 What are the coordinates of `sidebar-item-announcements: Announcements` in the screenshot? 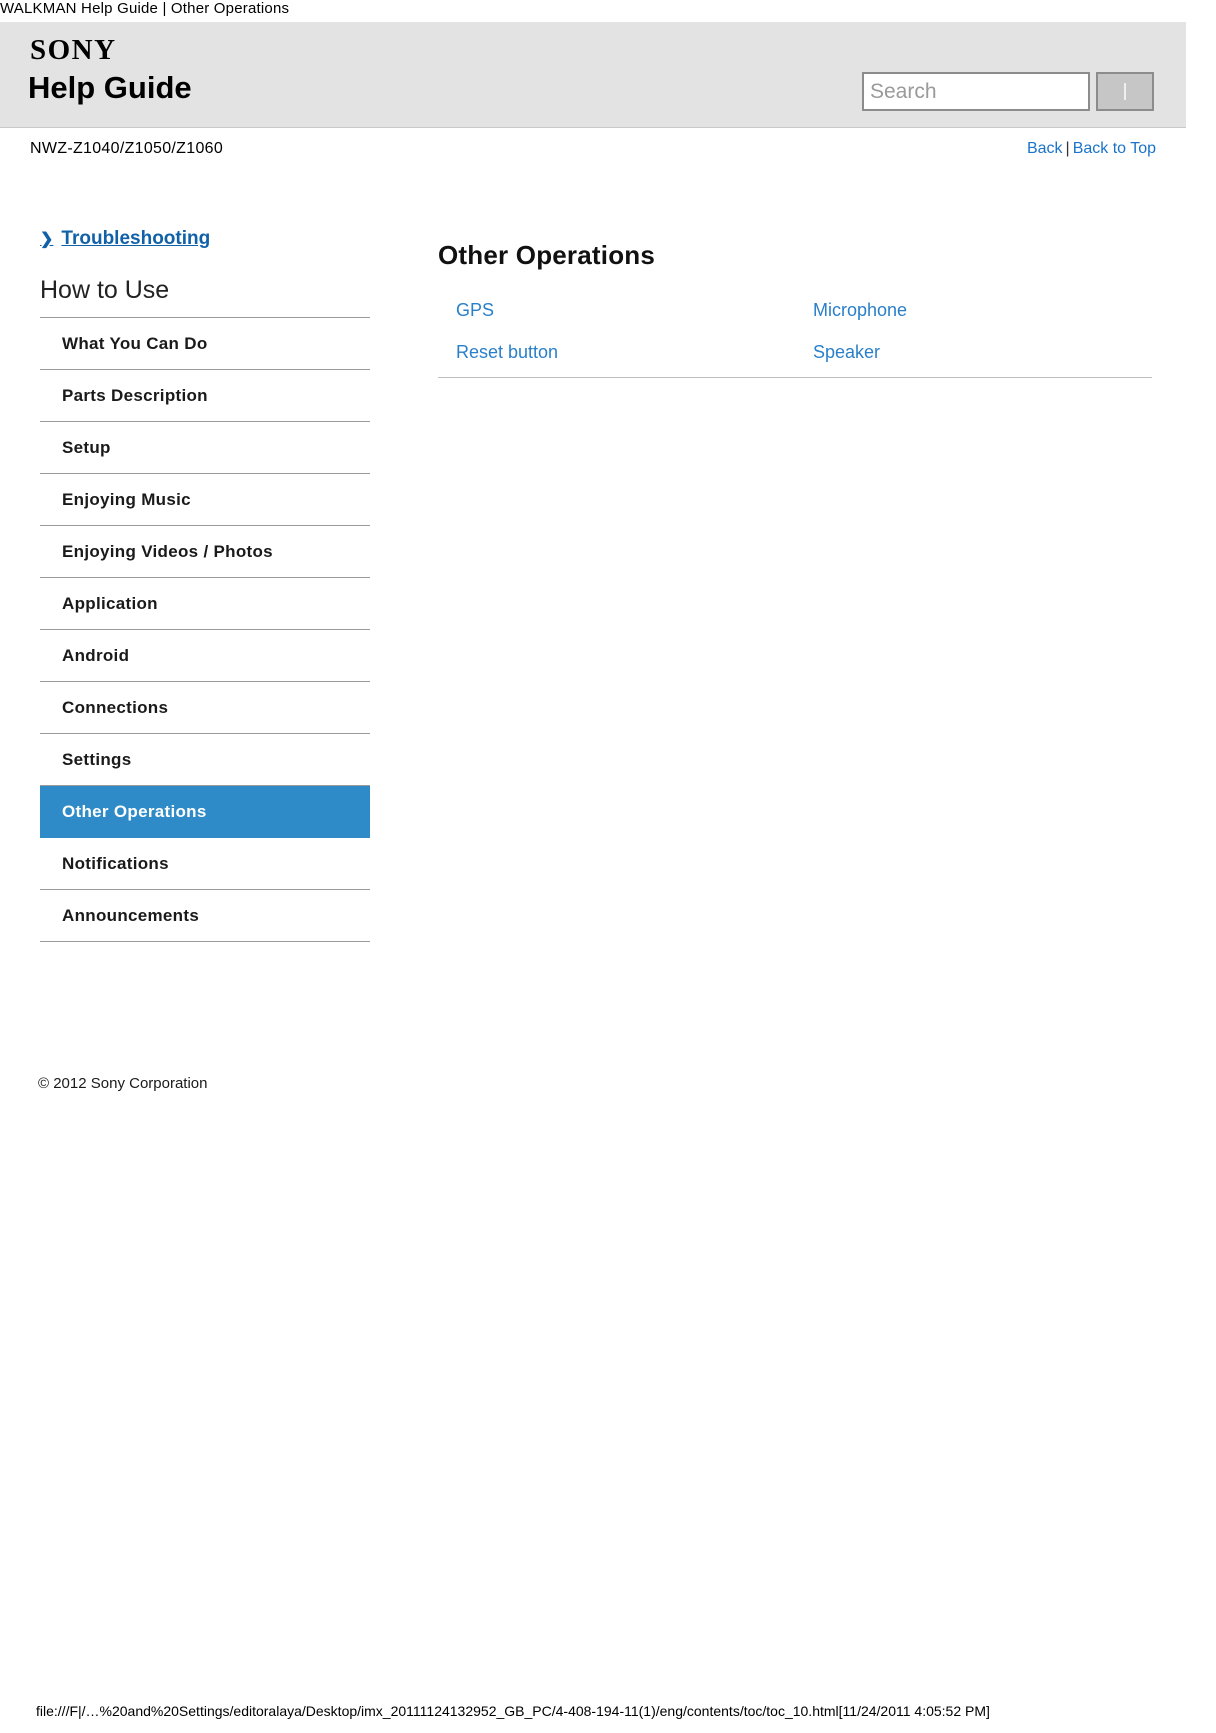 It's located at (205, 916).